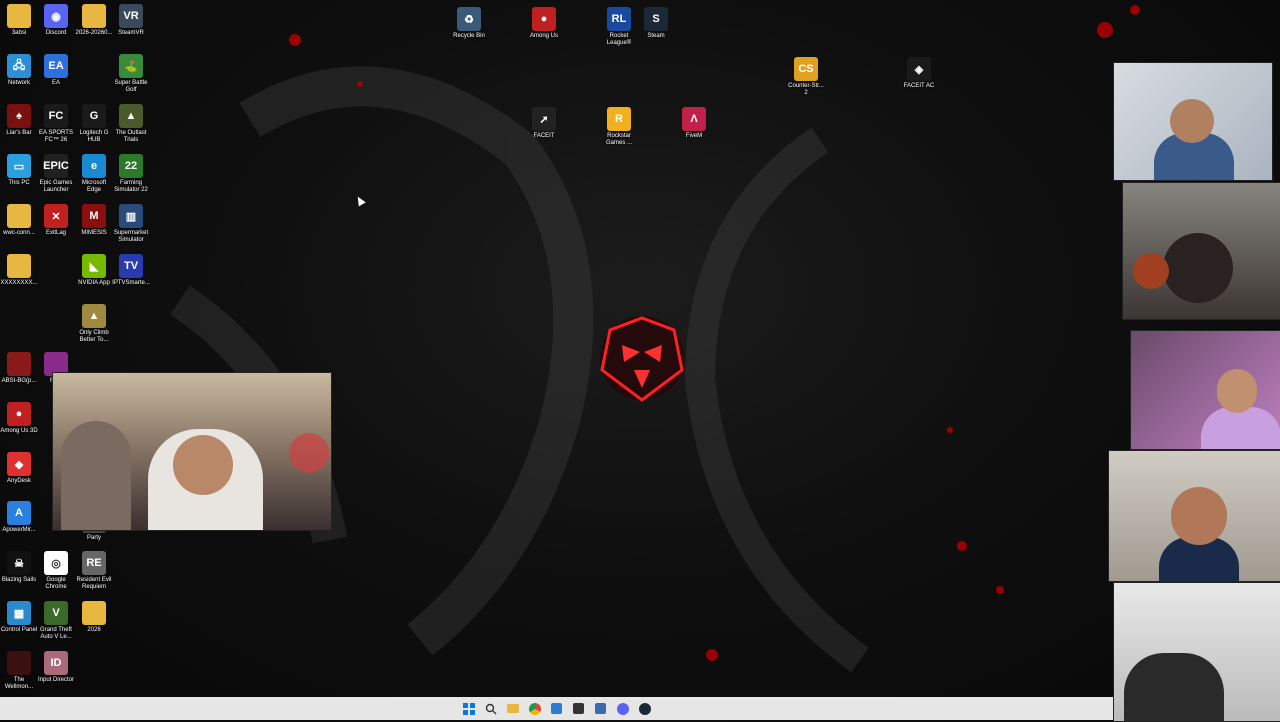 The height and width of the screenshot is (722, 1280). Describe the element at coordinates (131, 166) in the screenshot. I see `app-icon: 22` at that location.